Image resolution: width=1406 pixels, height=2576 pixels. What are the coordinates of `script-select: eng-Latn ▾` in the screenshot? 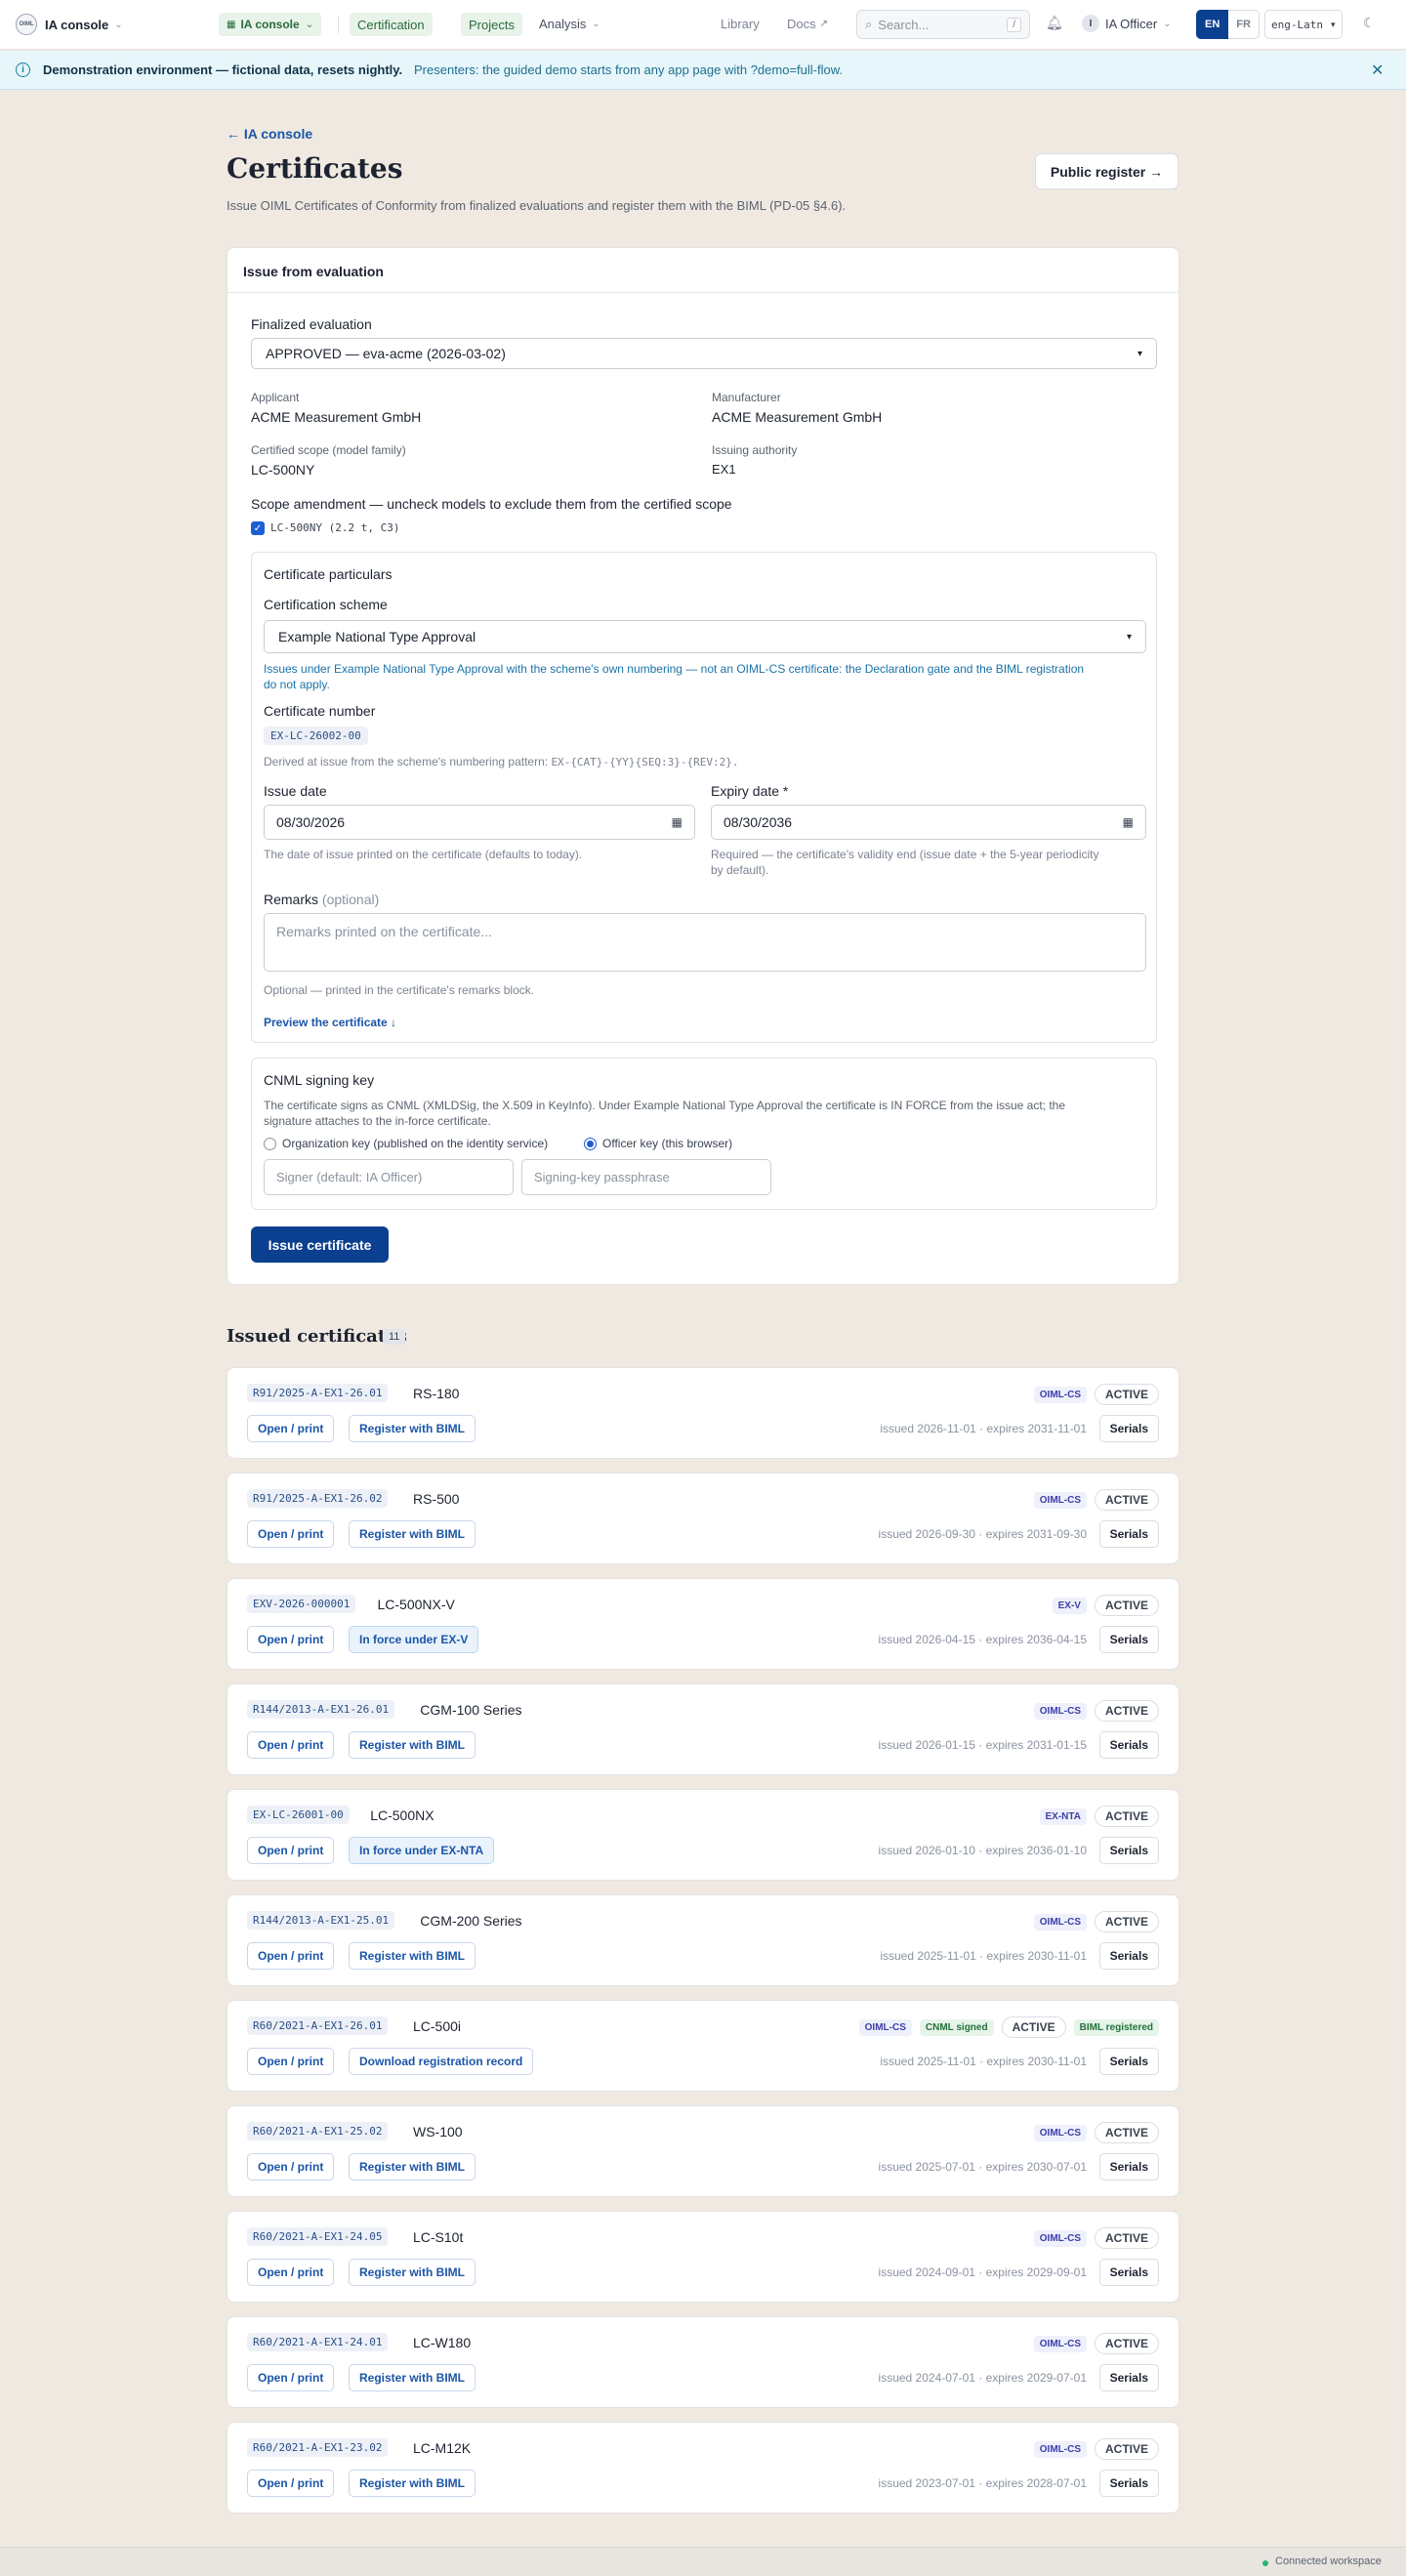 It's located at (1303, 24).